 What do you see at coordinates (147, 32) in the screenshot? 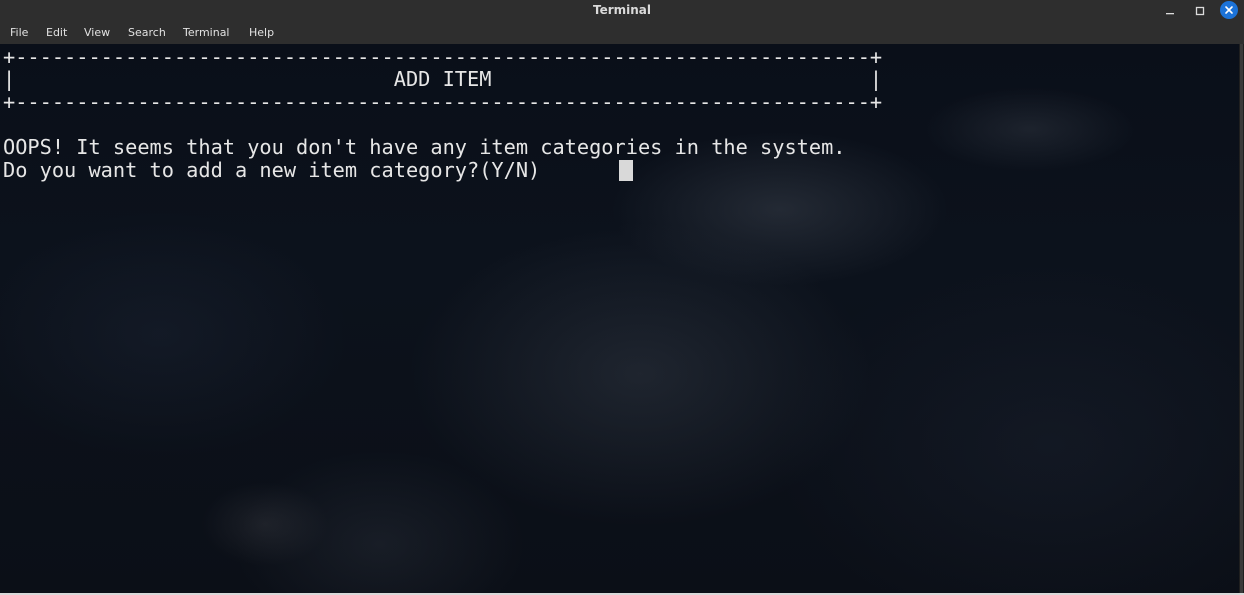
I see `menu-search: Search` at bounding box center [147, 32].